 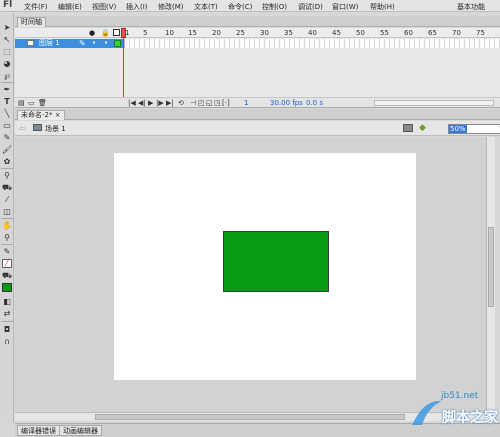 I want to click on delete-layer-icon: 🗑, so click(x=42, y=103).